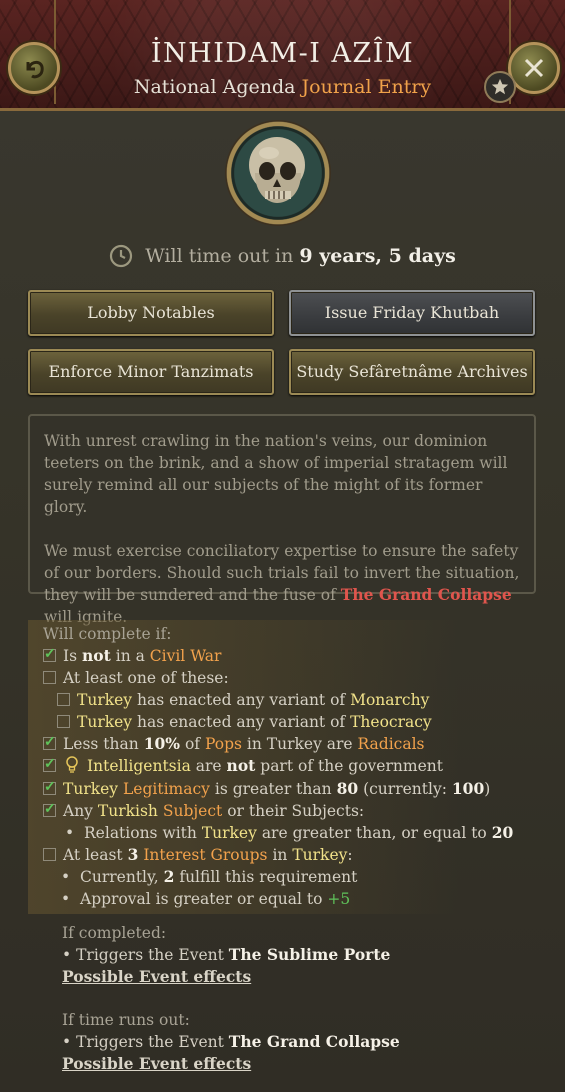 This screenshot has height=1092, width=565. Describe the element at coordinates (534, 68) in the screenshot. I see `close-icon` at that location.